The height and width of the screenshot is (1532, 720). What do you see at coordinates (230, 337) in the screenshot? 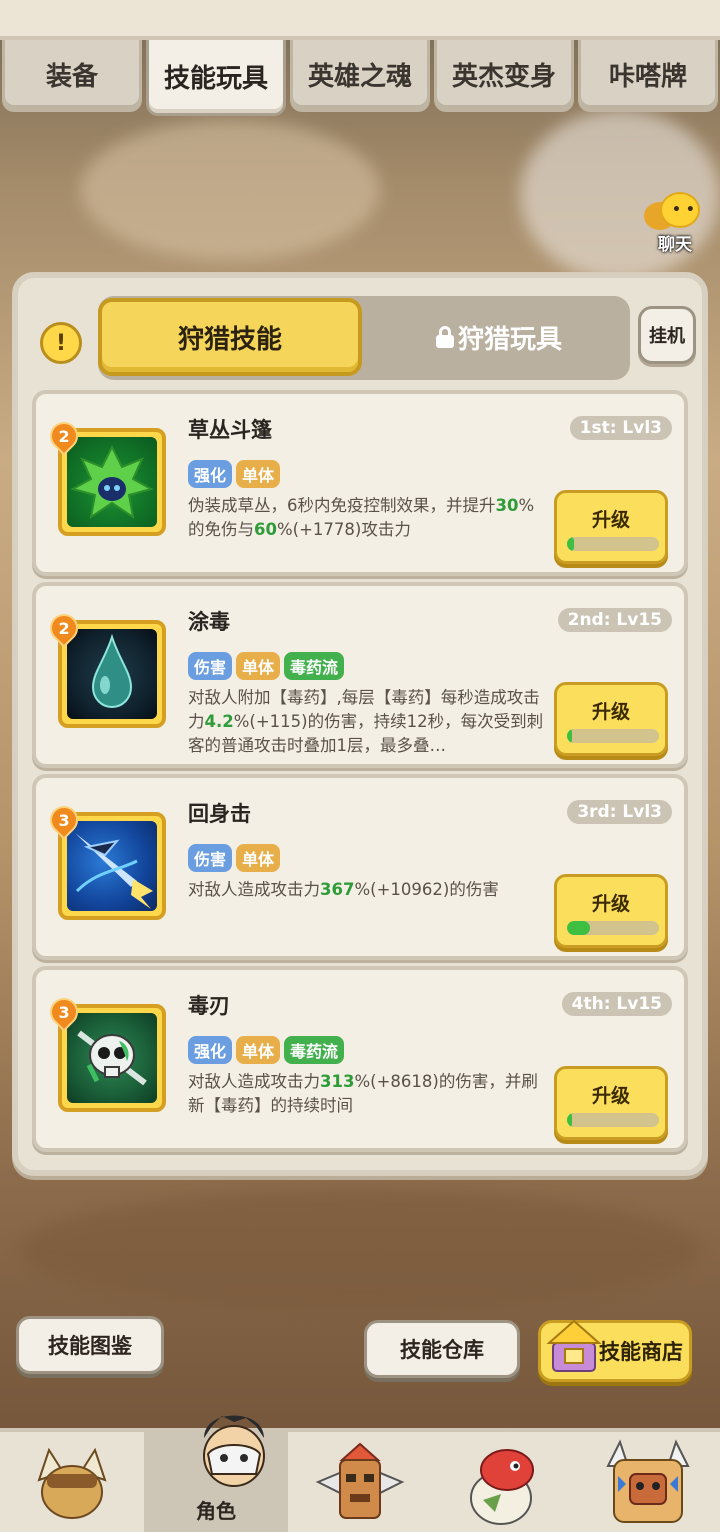
I see `tab-hunting-skills: 狩猎技能` at bounding box center [230, 337].